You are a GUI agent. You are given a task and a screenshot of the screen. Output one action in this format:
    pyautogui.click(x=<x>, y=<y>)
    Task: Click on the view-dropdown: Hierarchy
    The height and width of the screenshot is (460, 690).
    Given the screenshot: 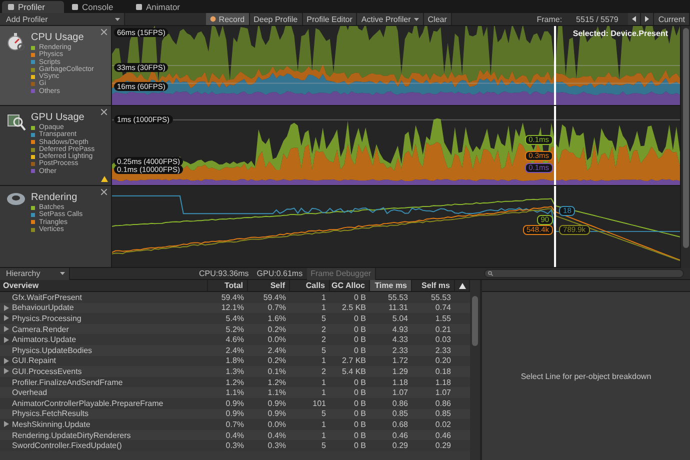 What is the action you would take?
    pyautogui.click(x=35, y=274)
    